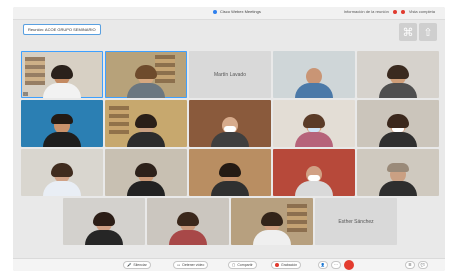 This screenshot has width=457, height=275. Describe the element at coordinates (140, 265) in the screenshot. I see `mute-label: Silenciar` at that location.